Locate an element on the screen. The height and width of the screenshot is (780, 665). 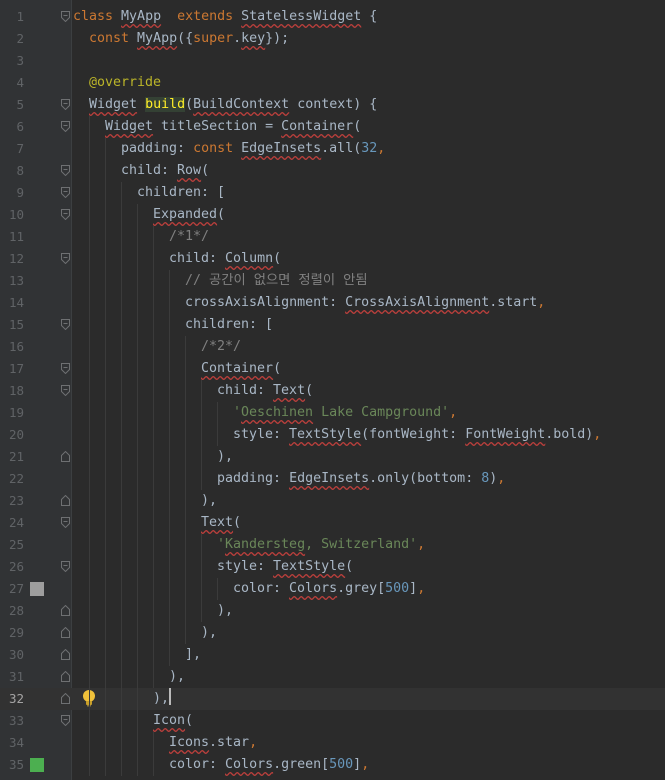
code-line: 11 /*1*/ is located at coordinates (332, 237).